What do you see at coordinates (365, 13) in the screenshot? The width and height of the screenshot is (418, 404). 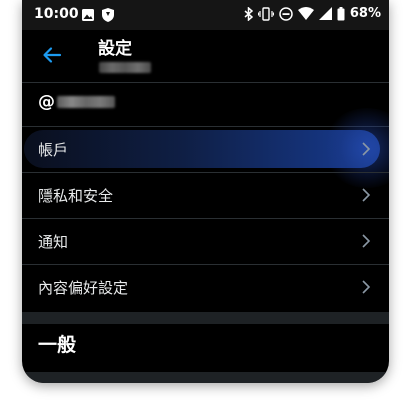 I see `battery-percent: 68%` at bounding box center [365, 13].